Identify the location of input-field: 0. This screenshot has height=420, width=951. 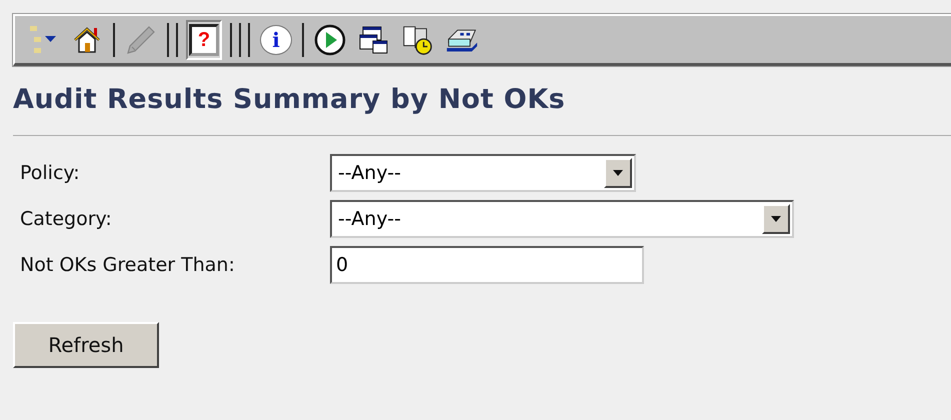
(487, 265).